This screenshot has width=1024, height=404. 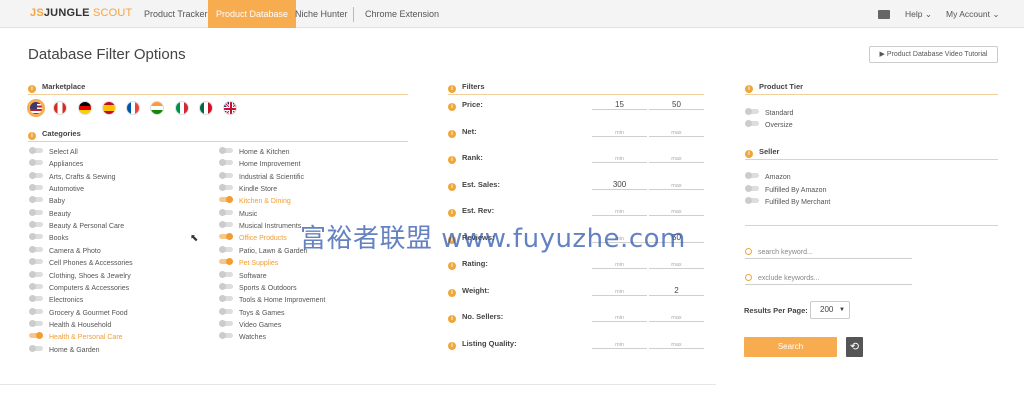 What do you see at coordinates (619, 343) in the screenshot?
I see `filter-listing-quality-min-input: min` at bounding box center [619, 343].